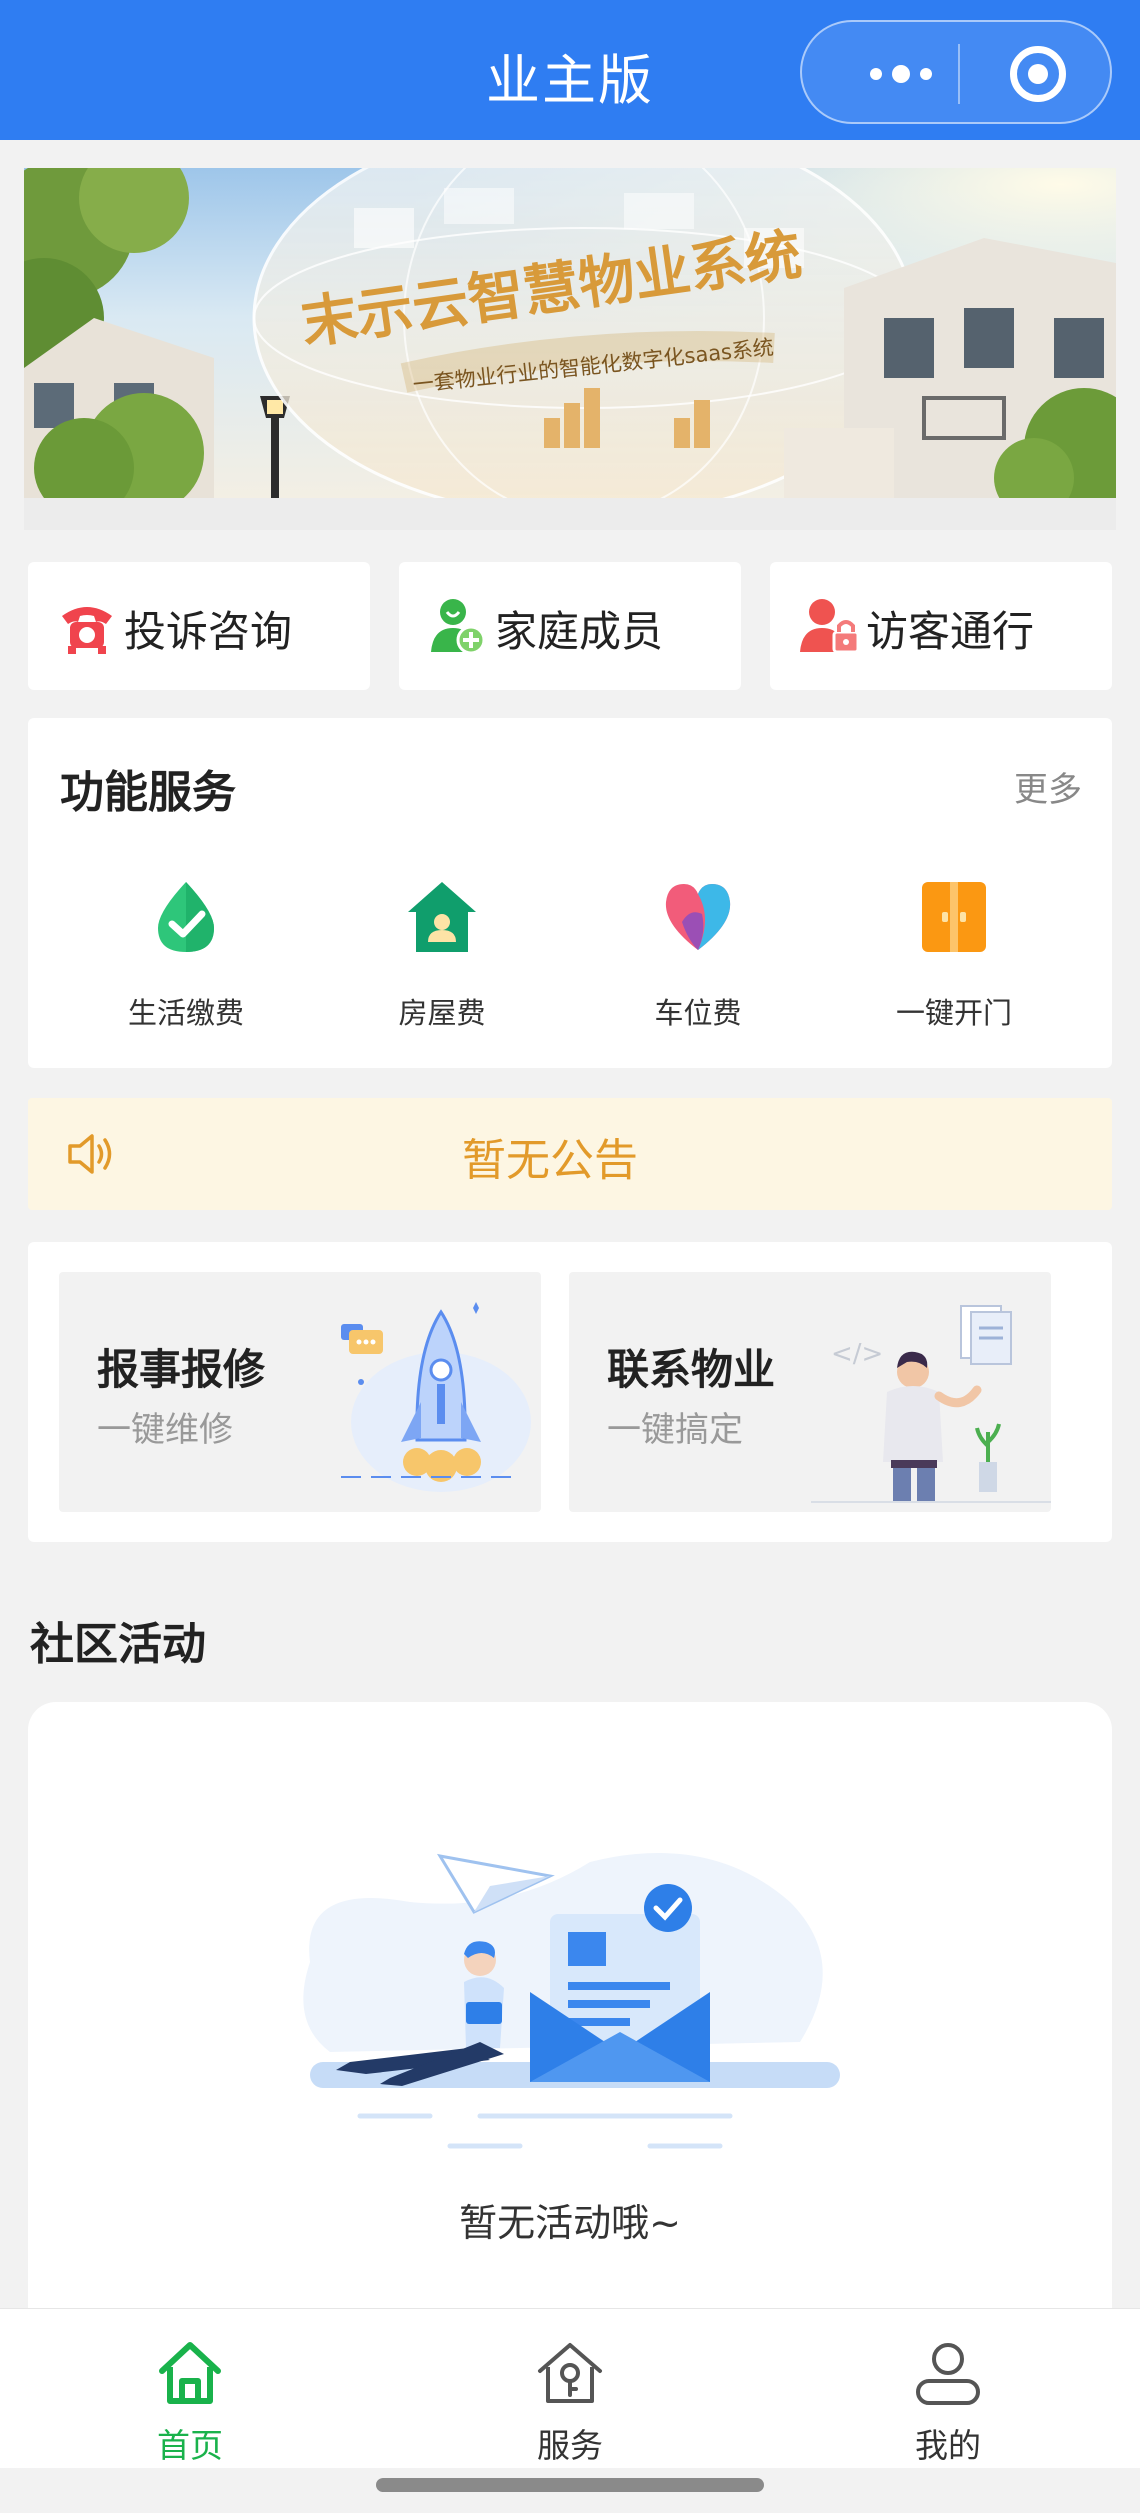  Describe the element at coordinates (698, 917) in the screenshot. I see `heart-icon` at that location.